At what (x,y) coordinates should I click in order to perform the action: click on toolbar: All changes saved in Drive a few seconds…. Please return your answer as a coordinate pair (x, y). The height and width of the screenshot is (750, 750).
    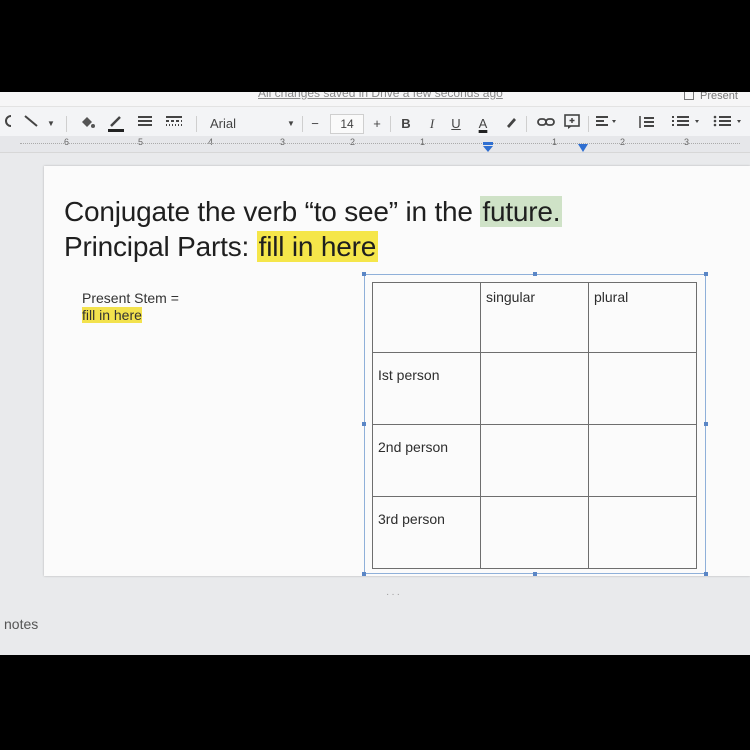
    Looking at the image, I should click on (375, 122).